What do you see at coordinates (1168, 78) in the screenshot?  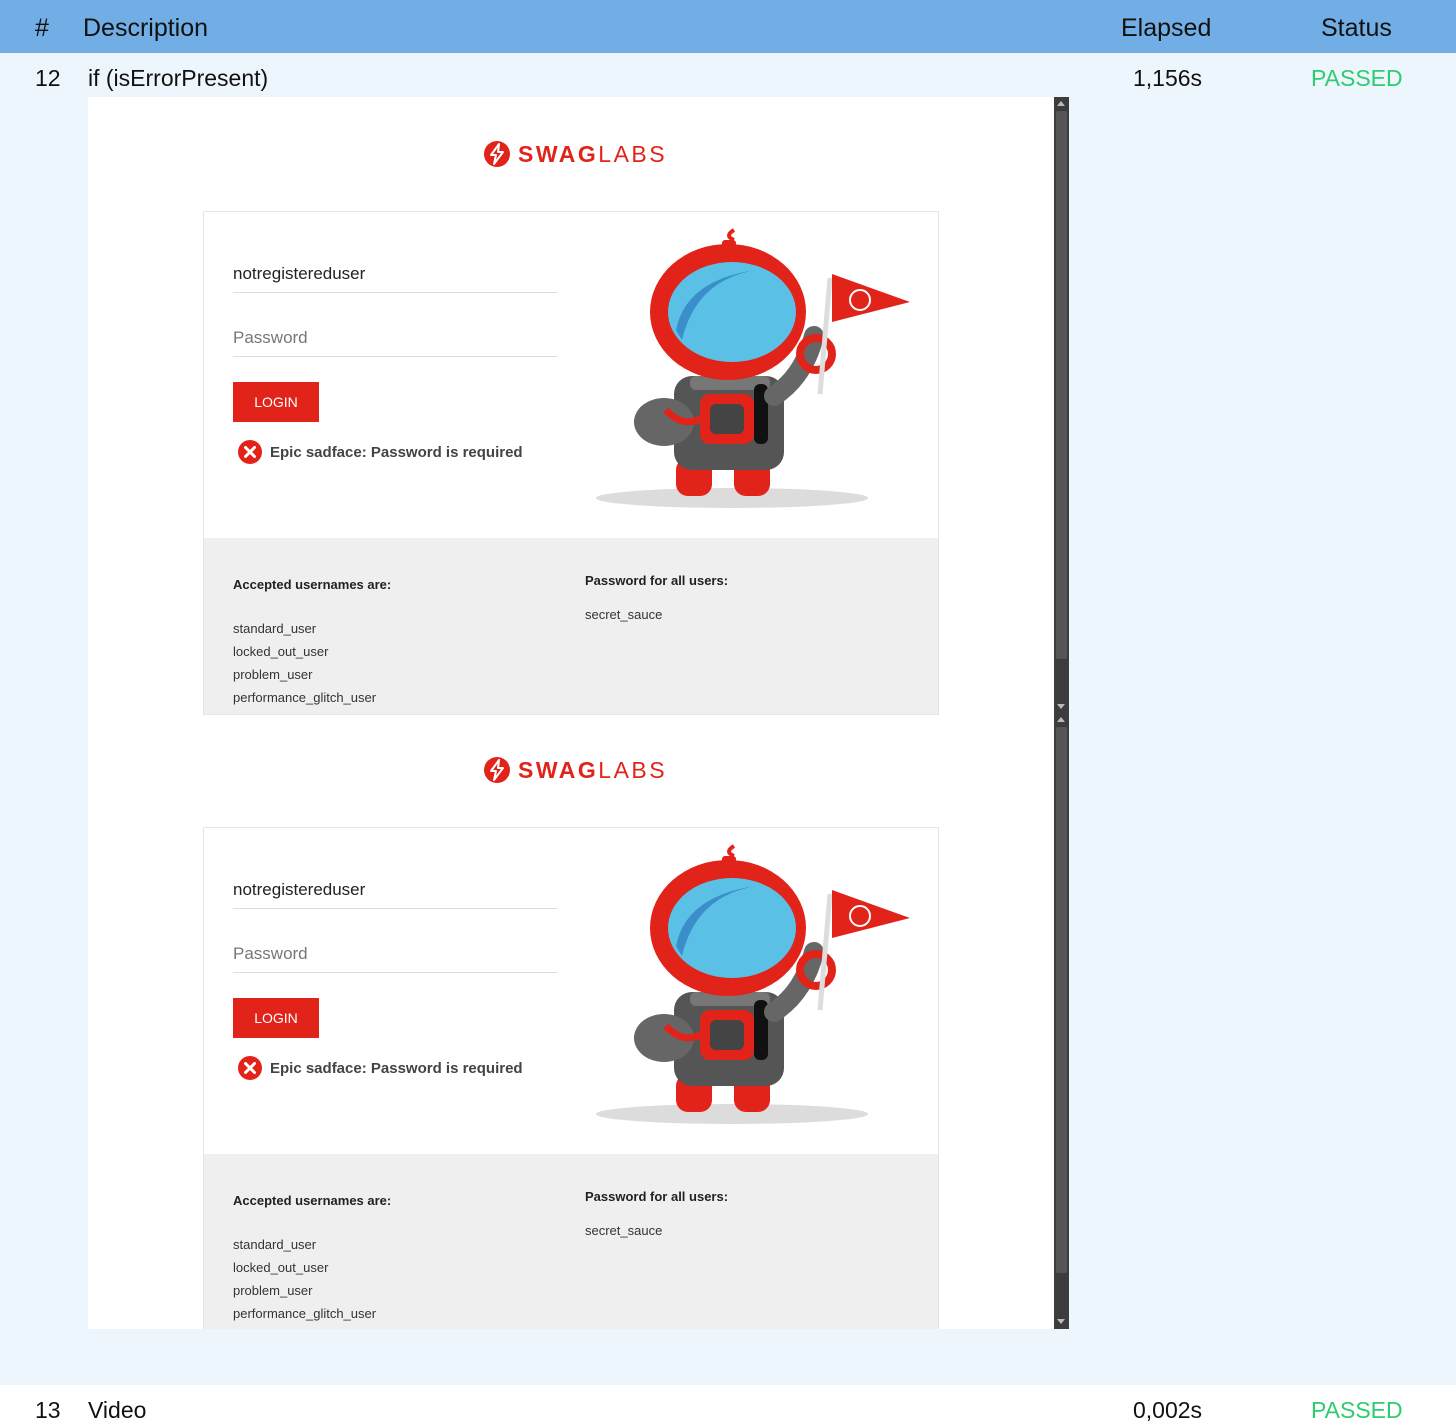 I see `row-elapsed: 1,156s` at bounding box center [1168, 78].